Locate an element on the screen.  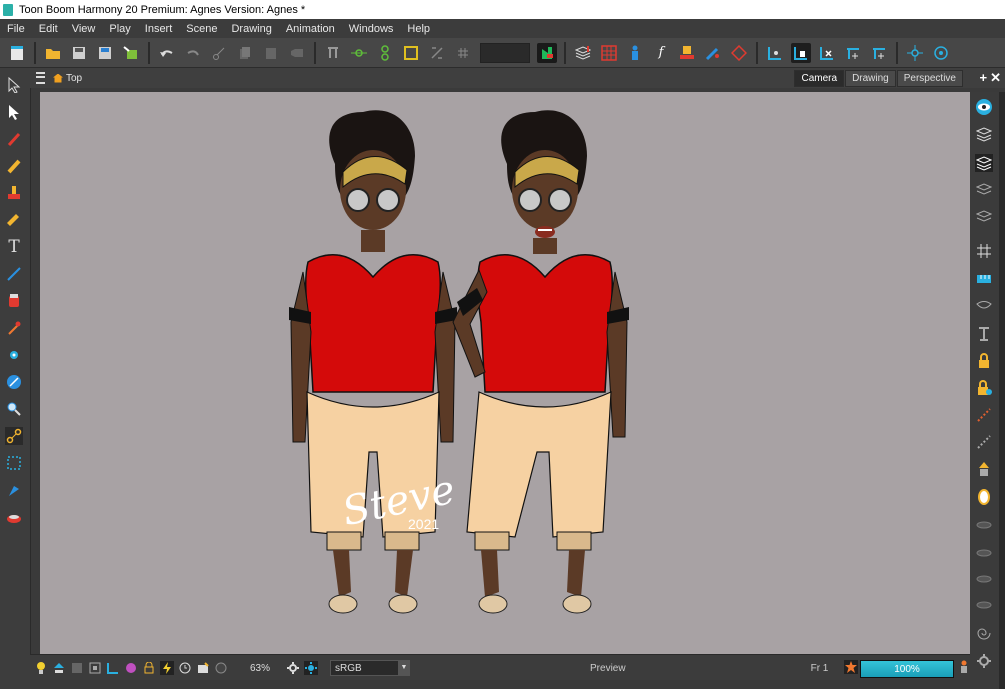
ruler-icon is located at coordinates (984, 279).